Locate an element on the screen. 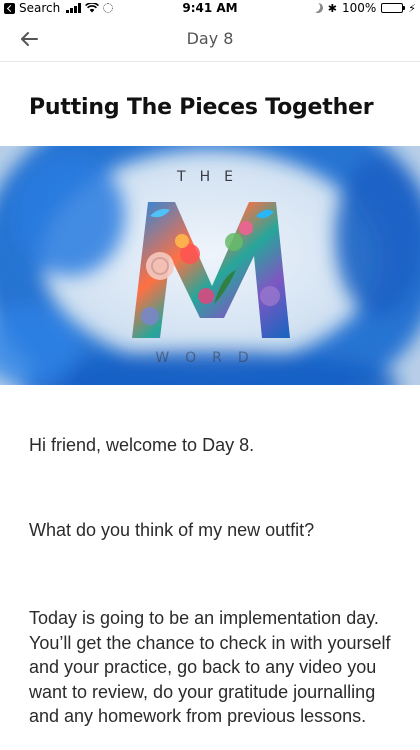 The height and width of the screenshot is (750, 420). bluetooth-icon: ✱ is located at coordinates (332, 8).